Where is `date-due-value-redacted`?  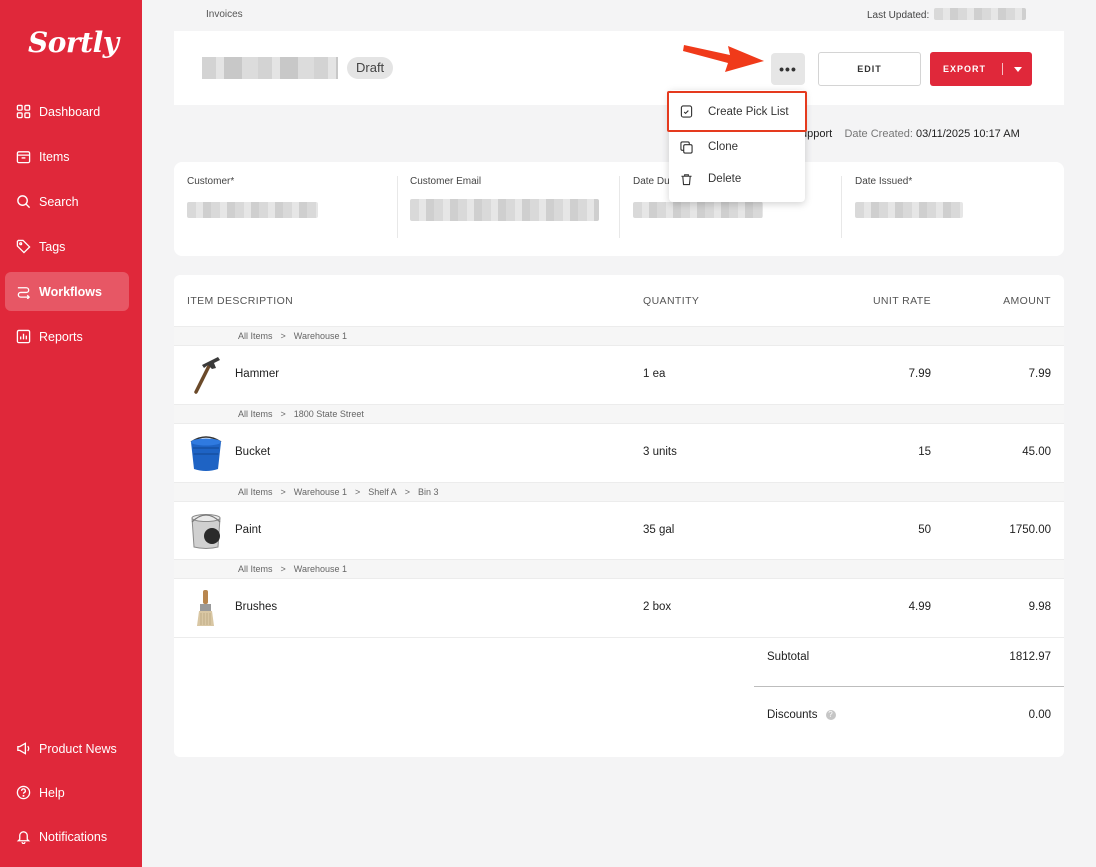
date-due-value-redacted is located at coordinates (698, 210).